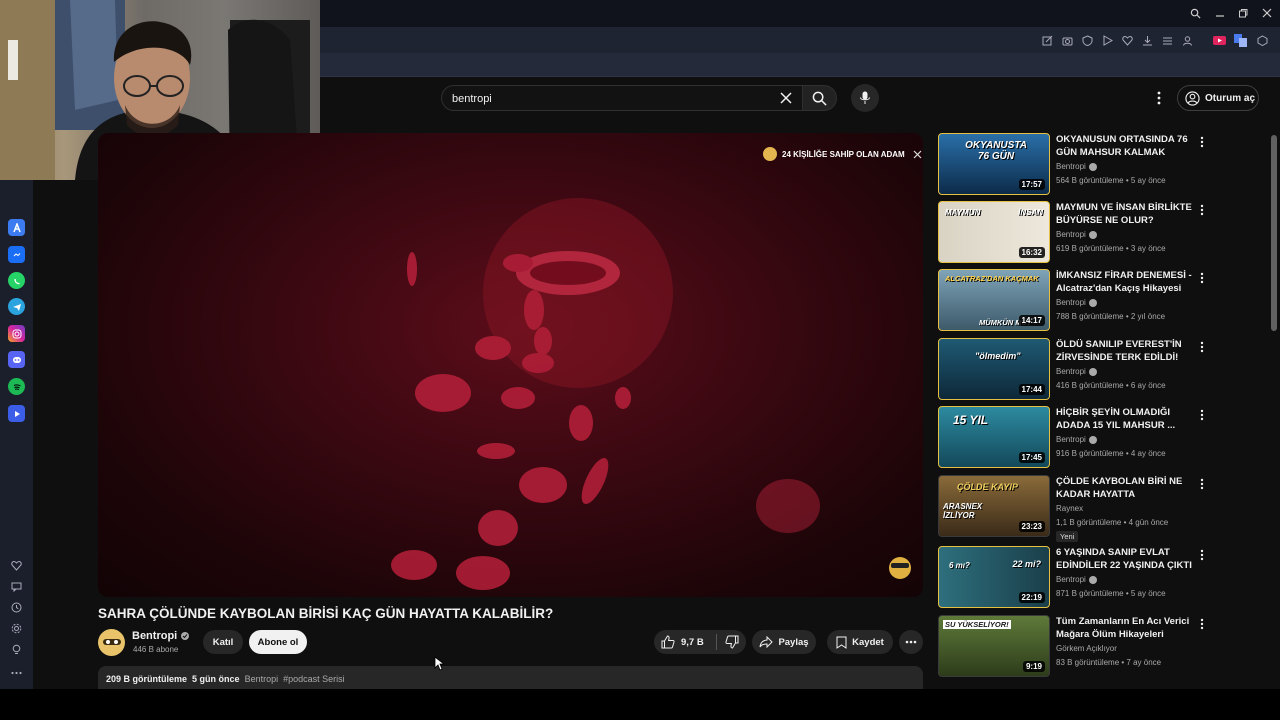  I want to click on player-icon, so click(16, 413).